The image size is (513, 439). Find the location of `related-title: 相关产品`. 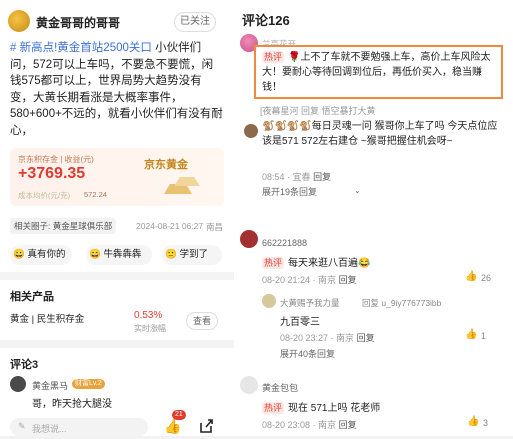

related-title: 相关产品 is located at coordinates (32, 297).